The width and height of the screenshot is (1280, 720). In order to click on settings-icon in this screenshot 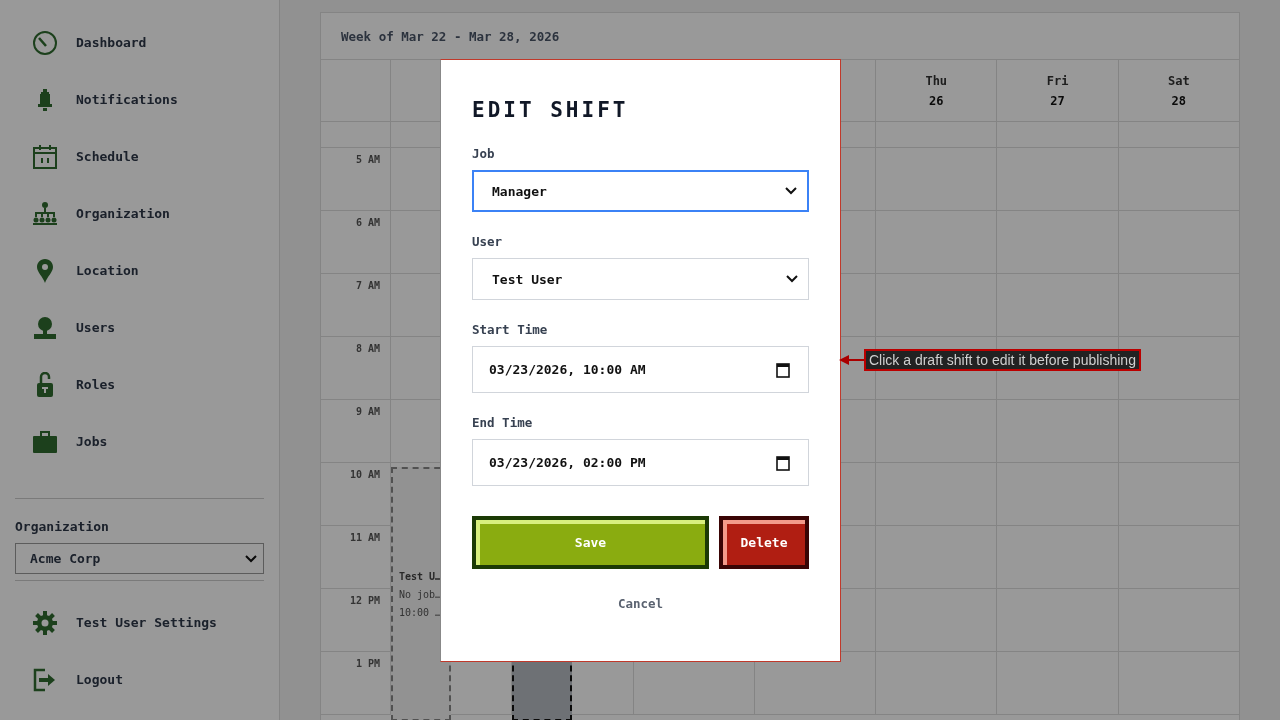, I will do `click(45, 622)`.